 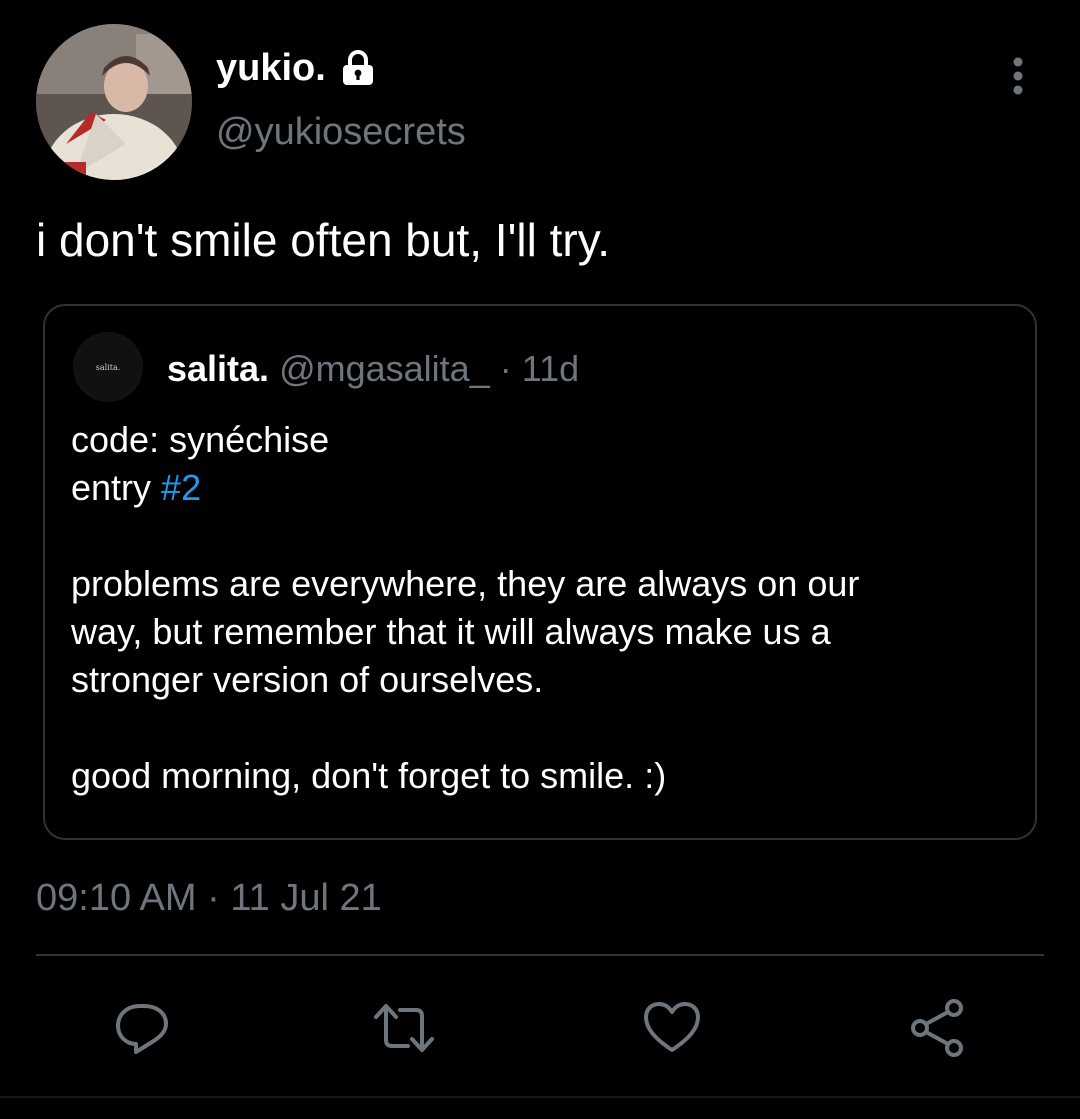 I want to click on reply-button, so click(x=142, y=1028).